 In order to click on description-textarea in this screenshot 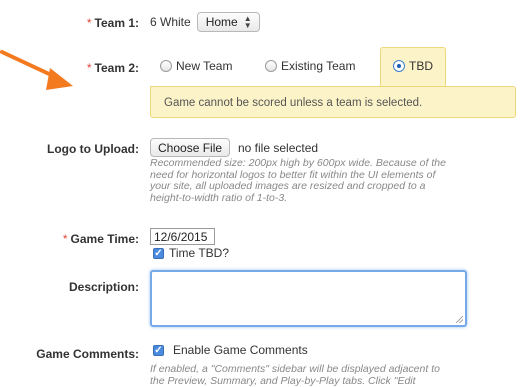, I will do `click(308, 298)`.